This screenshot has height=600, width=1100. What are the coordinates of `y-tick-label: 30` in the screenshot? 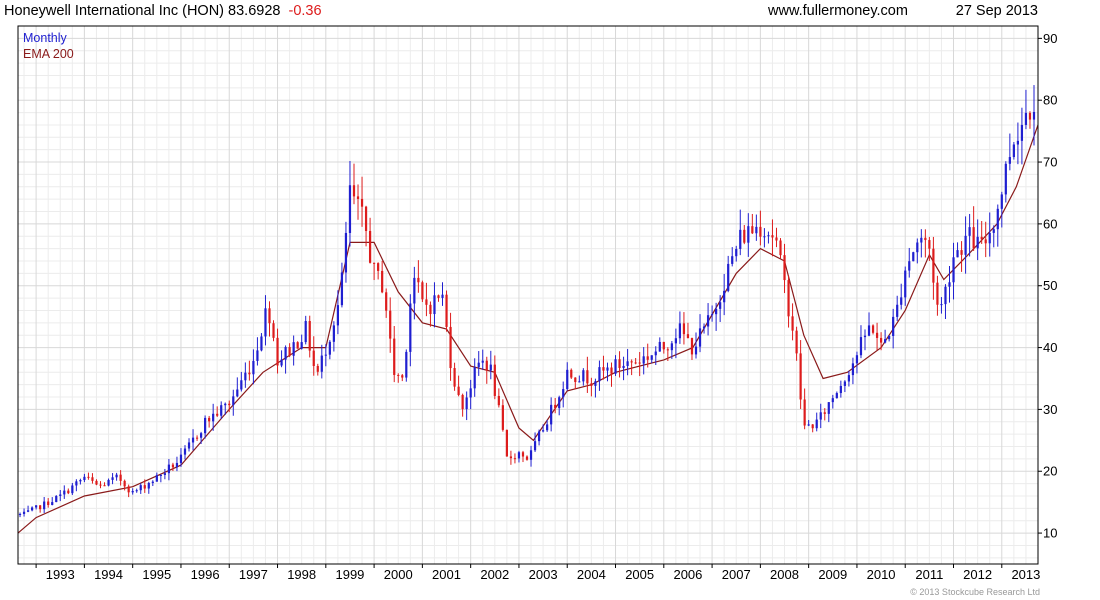 It's located at (1050, 409).